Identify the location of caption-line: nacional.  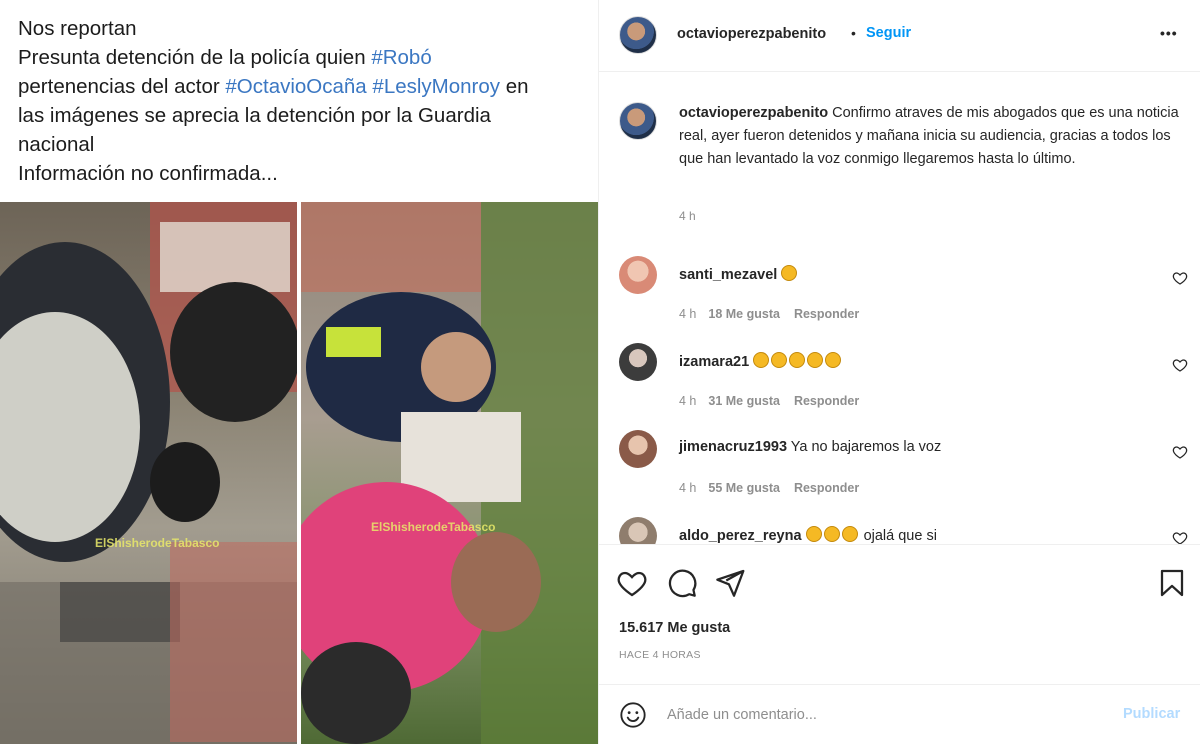
(56, 144).